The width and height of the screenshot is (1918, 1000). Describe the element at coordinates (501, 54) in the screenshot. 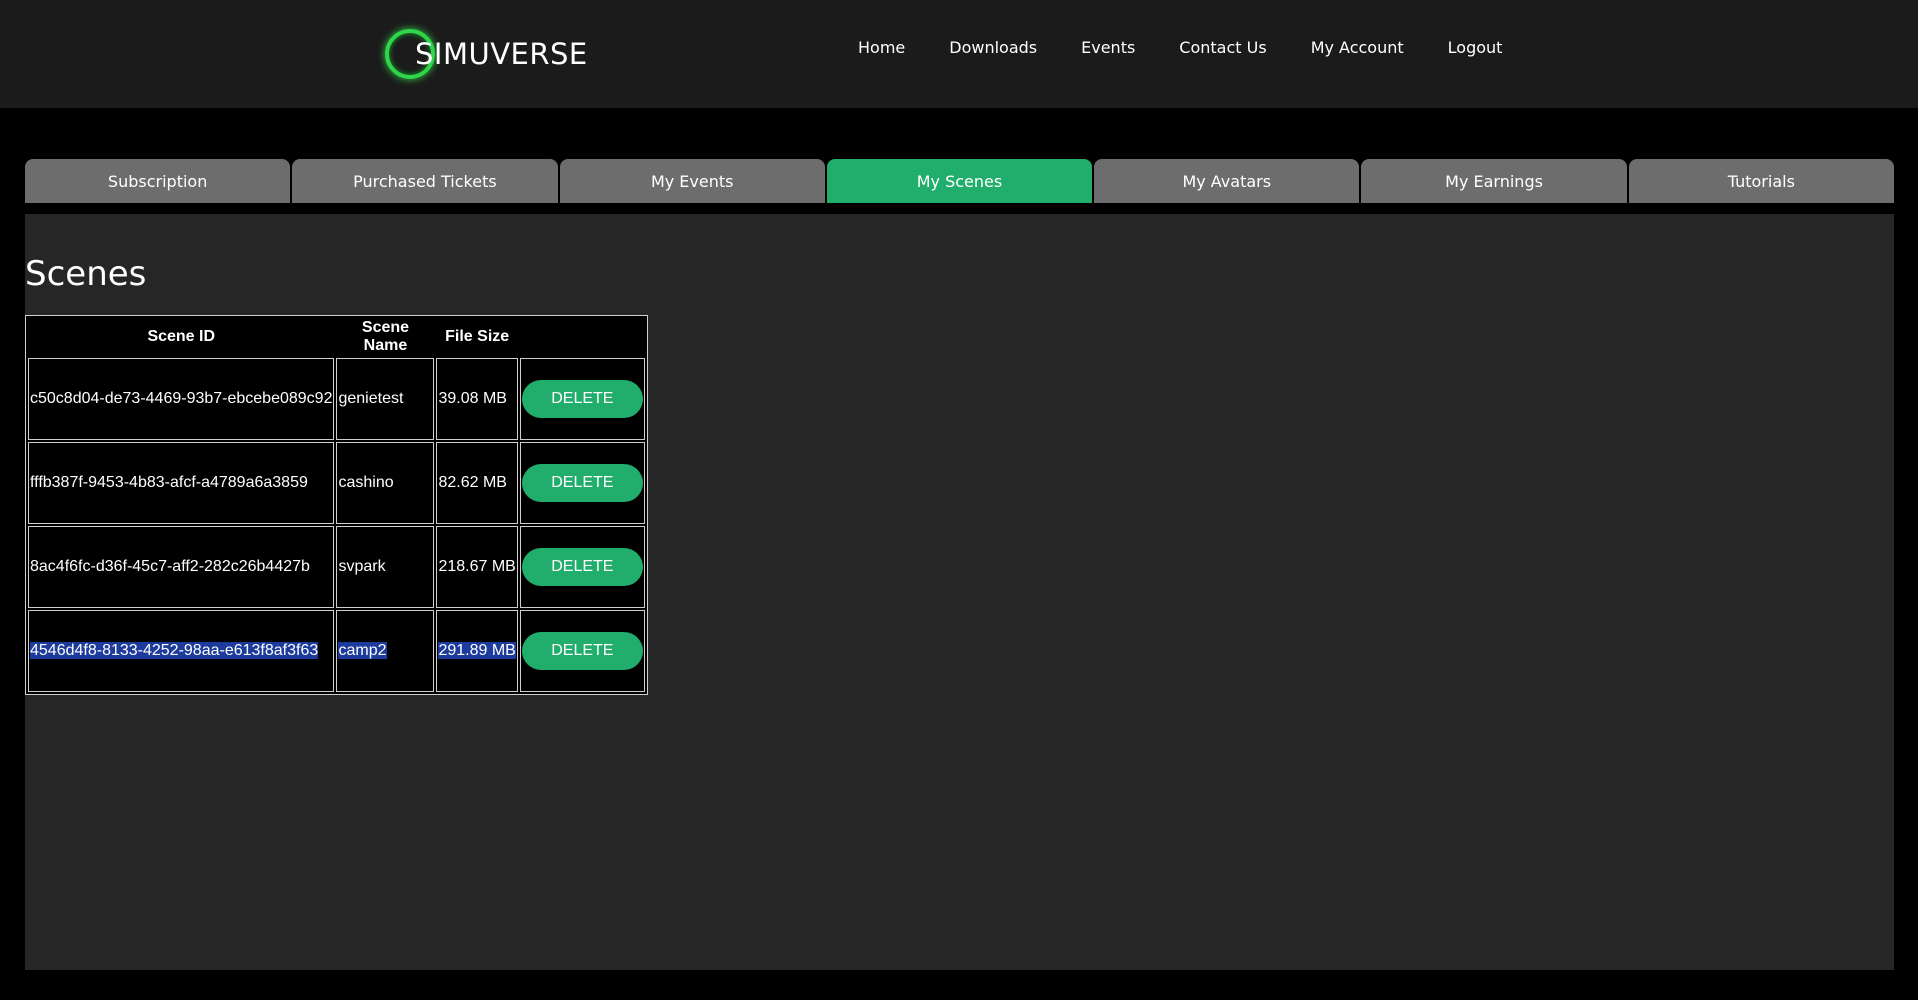

I see `logo-text: SIMUVERSE` at that location.